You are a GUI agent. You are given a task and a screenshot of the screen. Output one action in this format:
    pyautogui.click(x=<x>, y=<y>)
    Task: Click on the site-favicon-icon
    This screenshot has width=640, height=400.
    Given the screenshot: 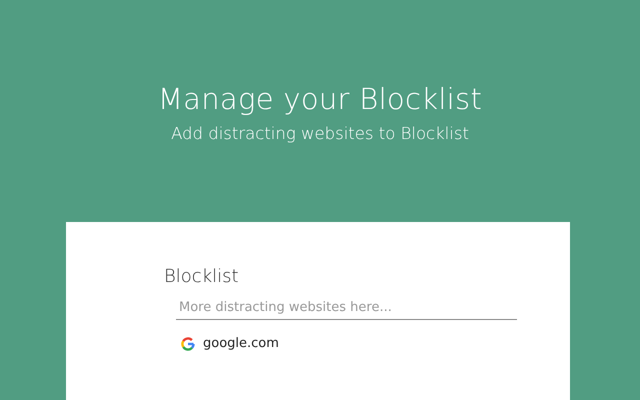 What is the action you would take?
    pyautogui.click(x=188, y=343)
    